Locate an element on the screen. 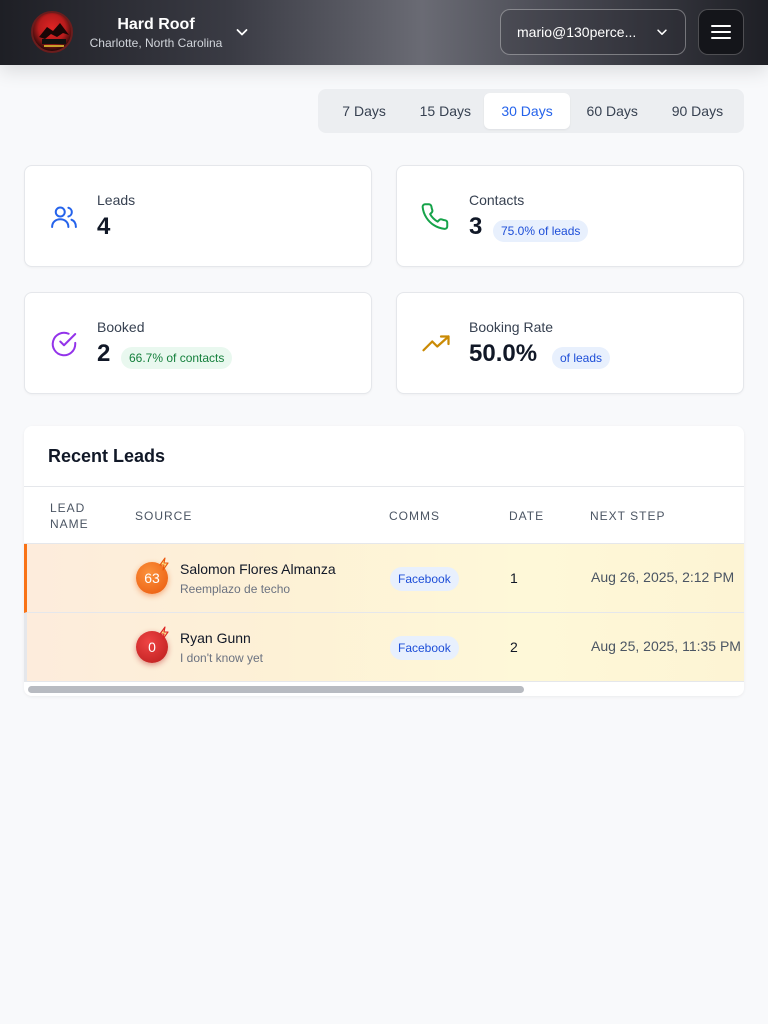  company-logo is located at coordinates (52, 32).